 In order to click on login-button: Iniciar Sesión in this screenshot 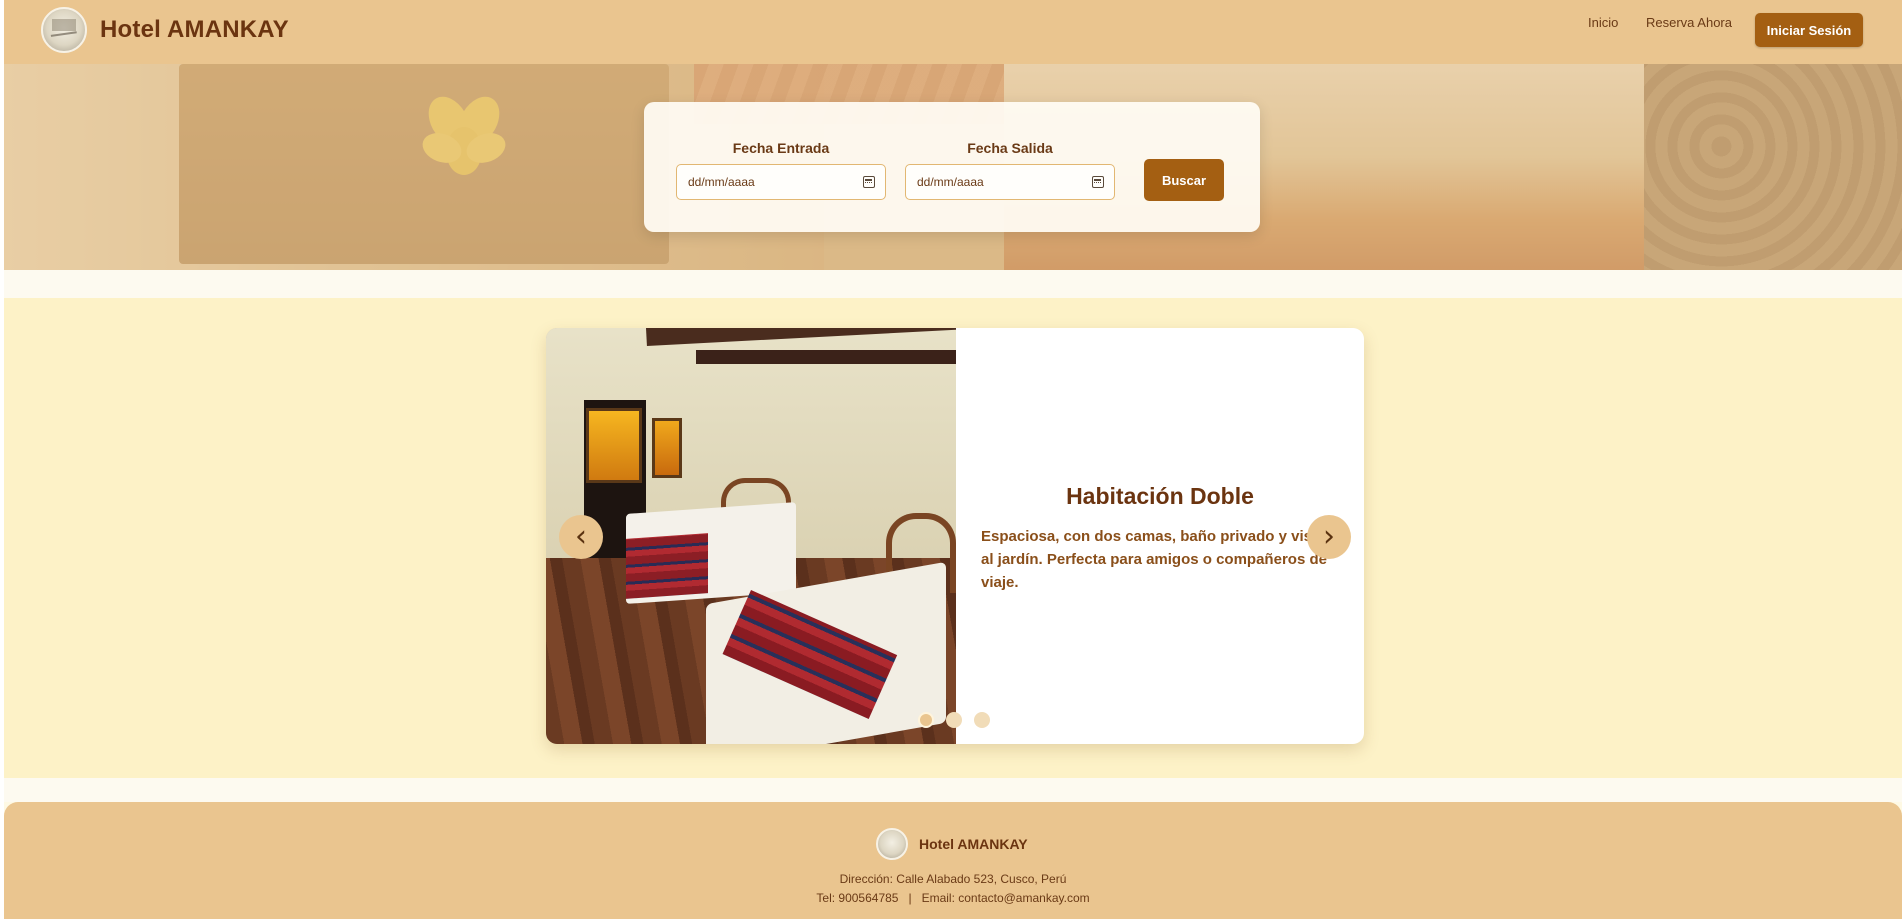, I will do `click(1809, 30)`.